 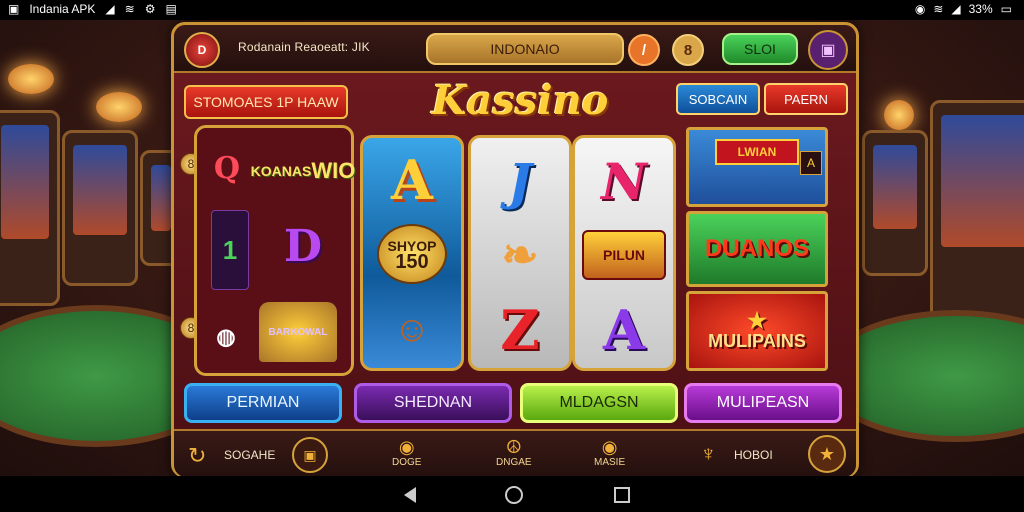 I want to click on menu-button: ▣, so click(x=828, y=50).